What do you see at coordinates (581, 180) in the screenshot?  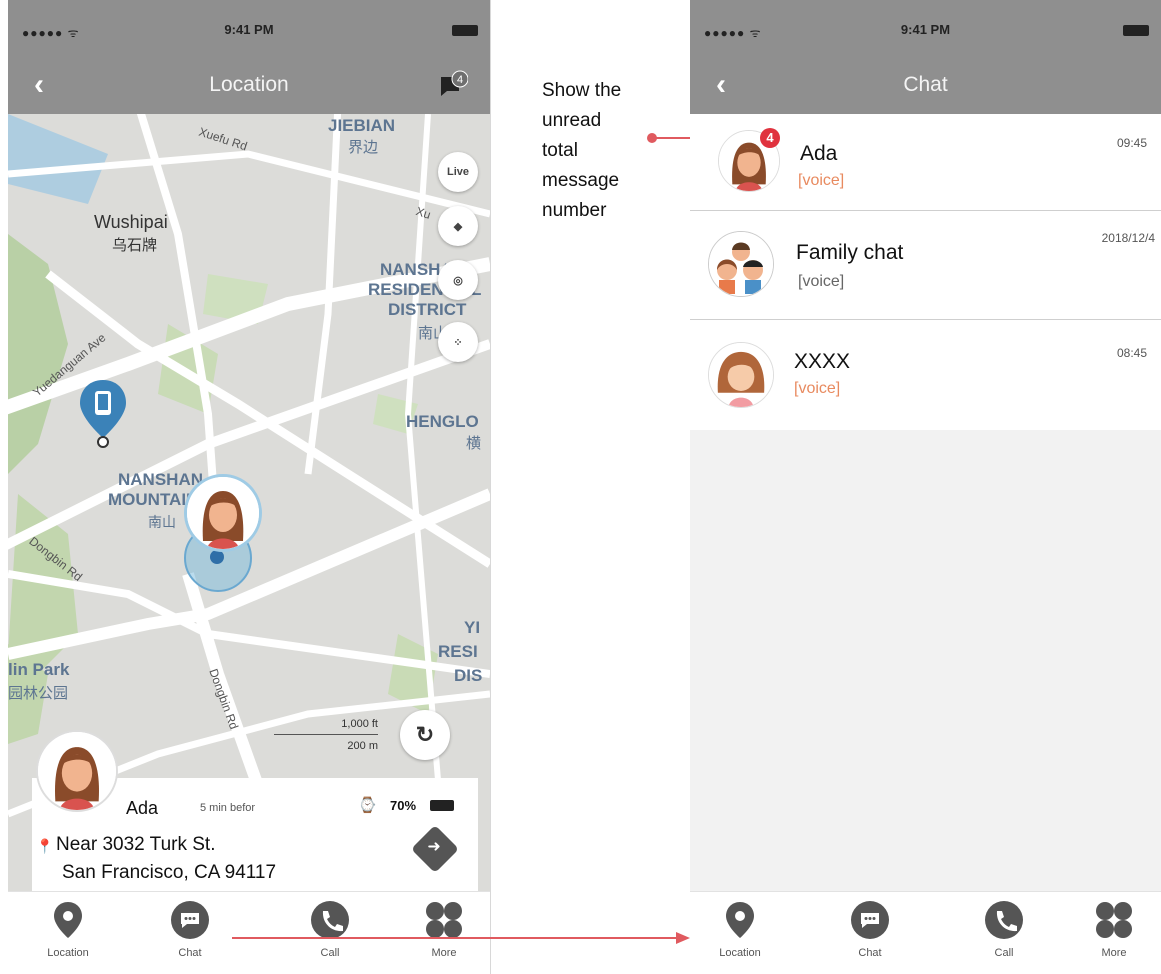 I see `annotation-line: message` at bounding box center [581, 180].